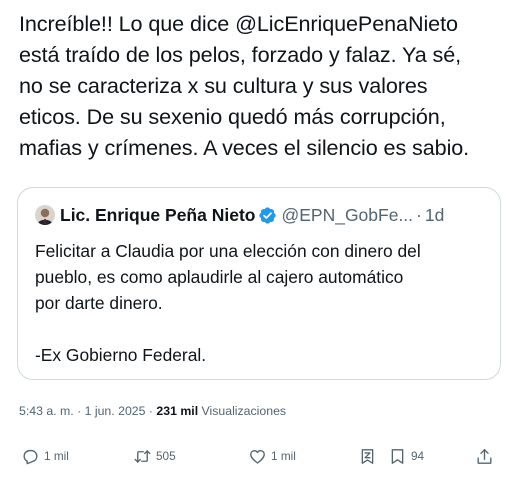 The image size is (528, 494). I want to click on tweet-timestamp: 5:43 a. m. · 1 jun. 2025 ·, so click(87, 411).